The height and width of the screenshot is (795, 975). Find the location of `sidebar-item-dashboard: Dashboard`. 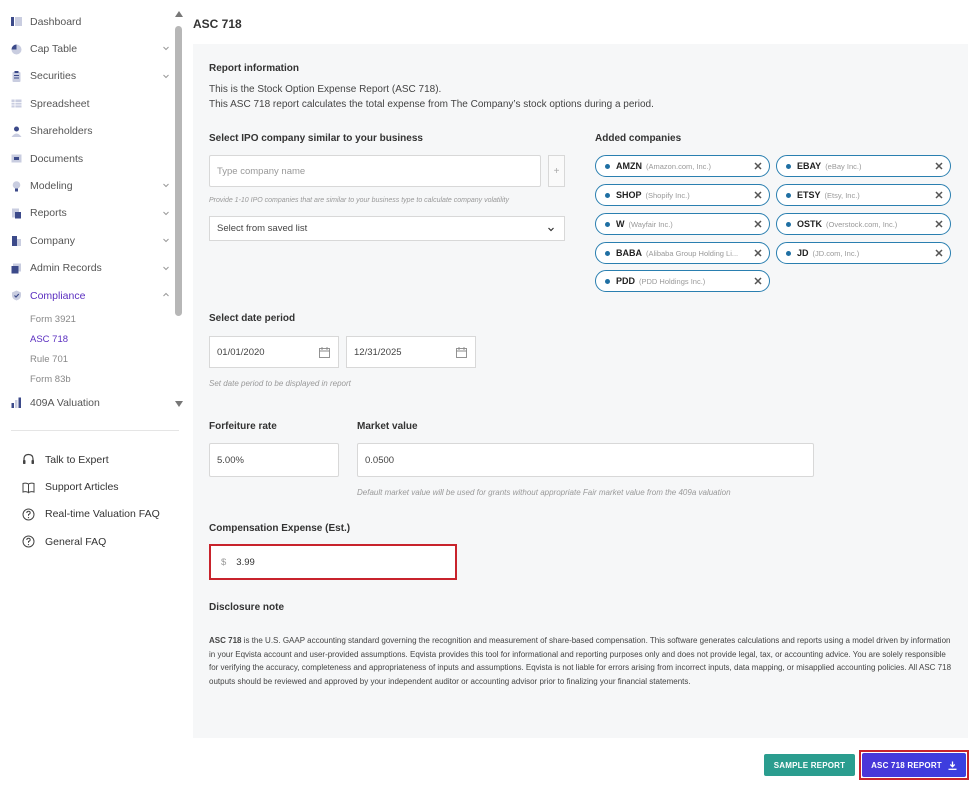

sidebar-item-dashboard: Dashboard is located at coordinates (88, 21).